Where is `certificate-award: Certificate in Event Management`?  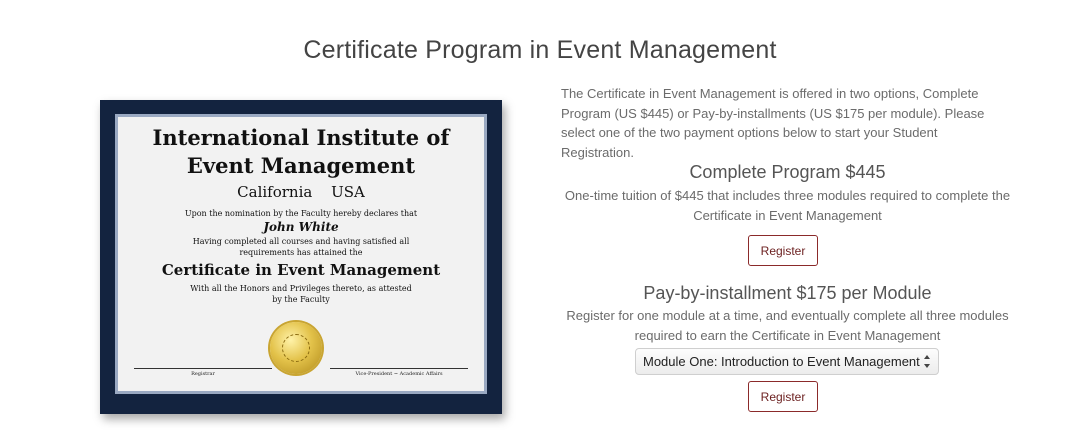 certificate-award: Certificate in Event Management is located at coordinates (301, 270).